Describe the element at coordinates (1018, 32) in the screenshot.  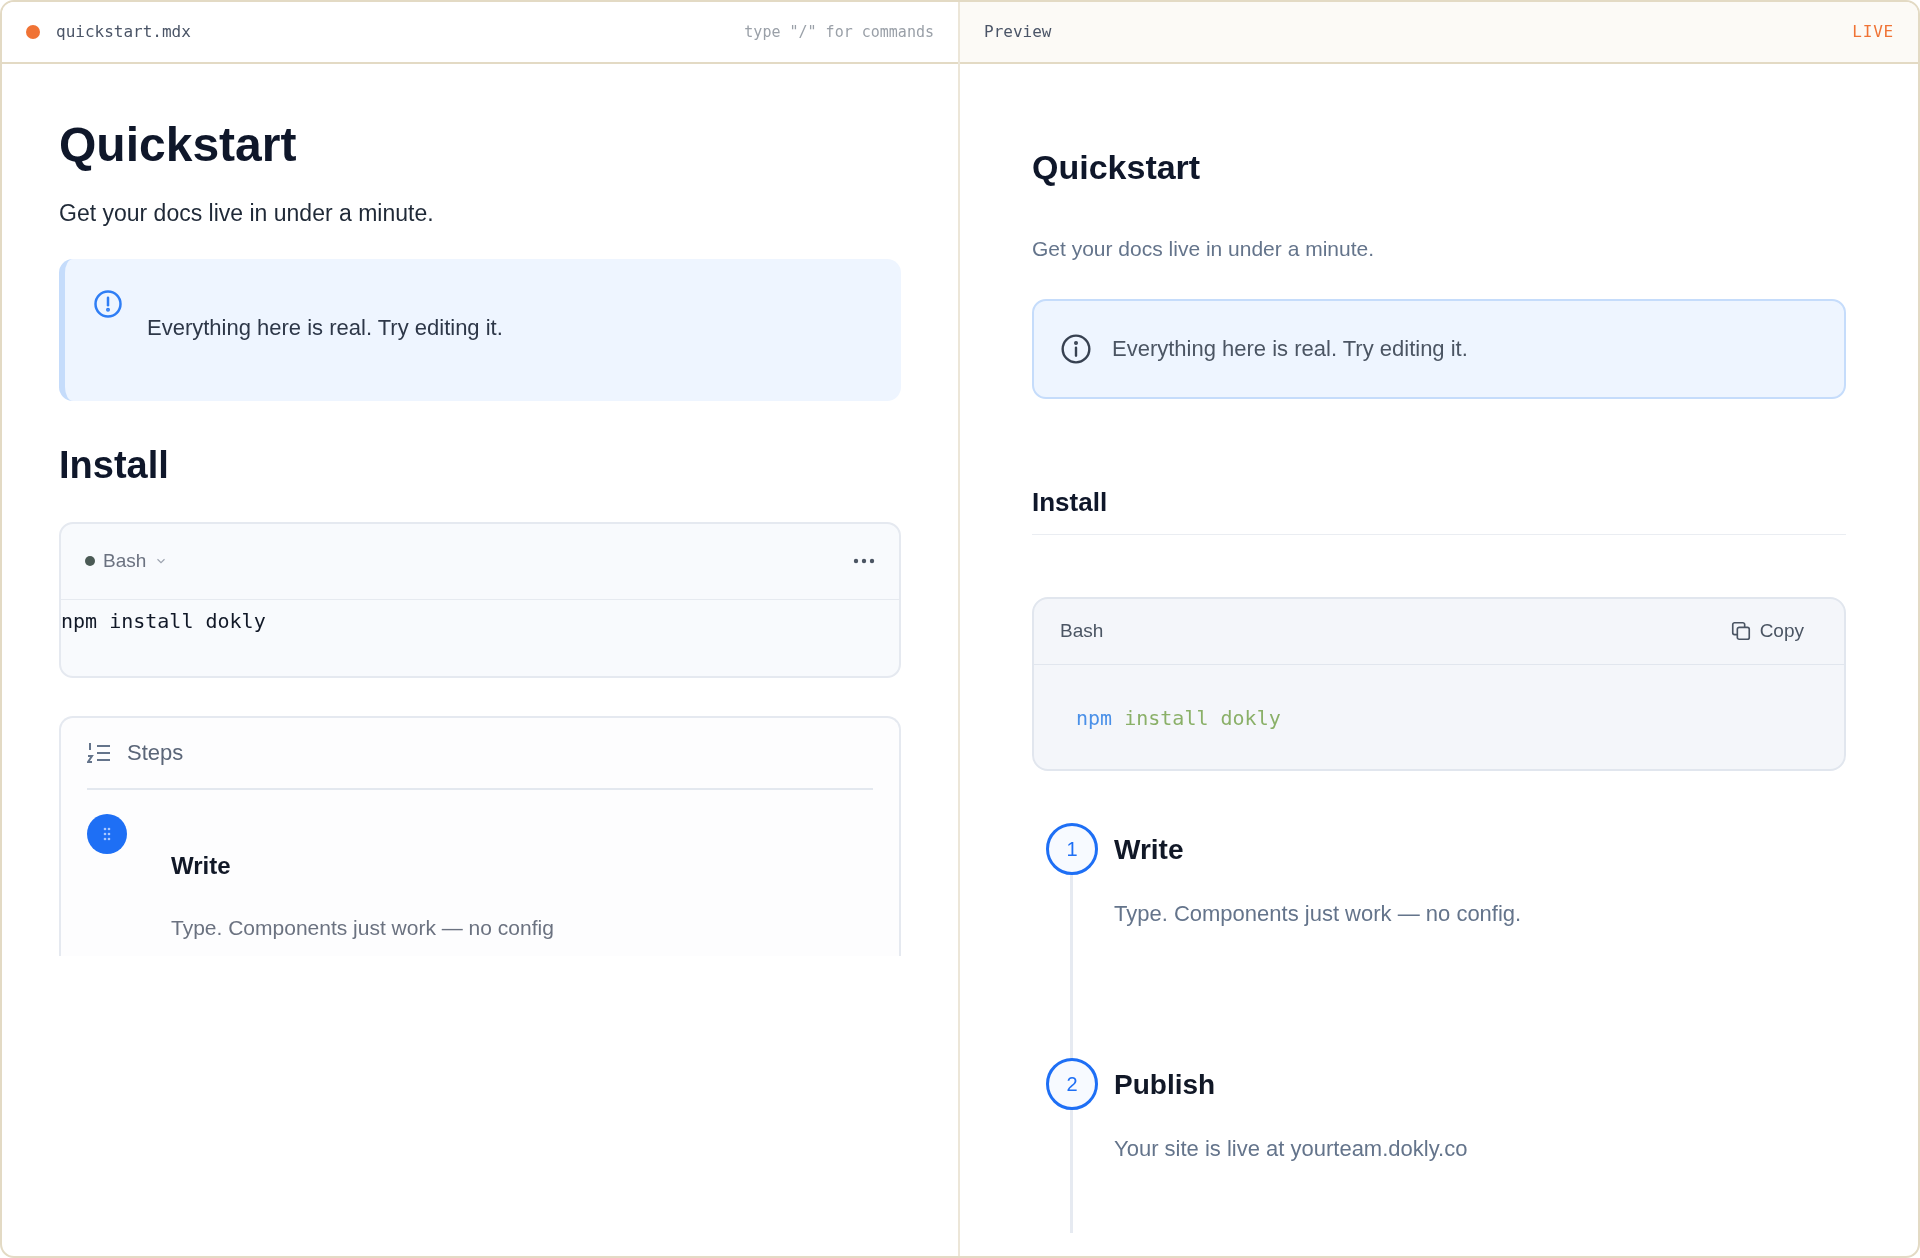
I see `preview-label: Preview` at that location.